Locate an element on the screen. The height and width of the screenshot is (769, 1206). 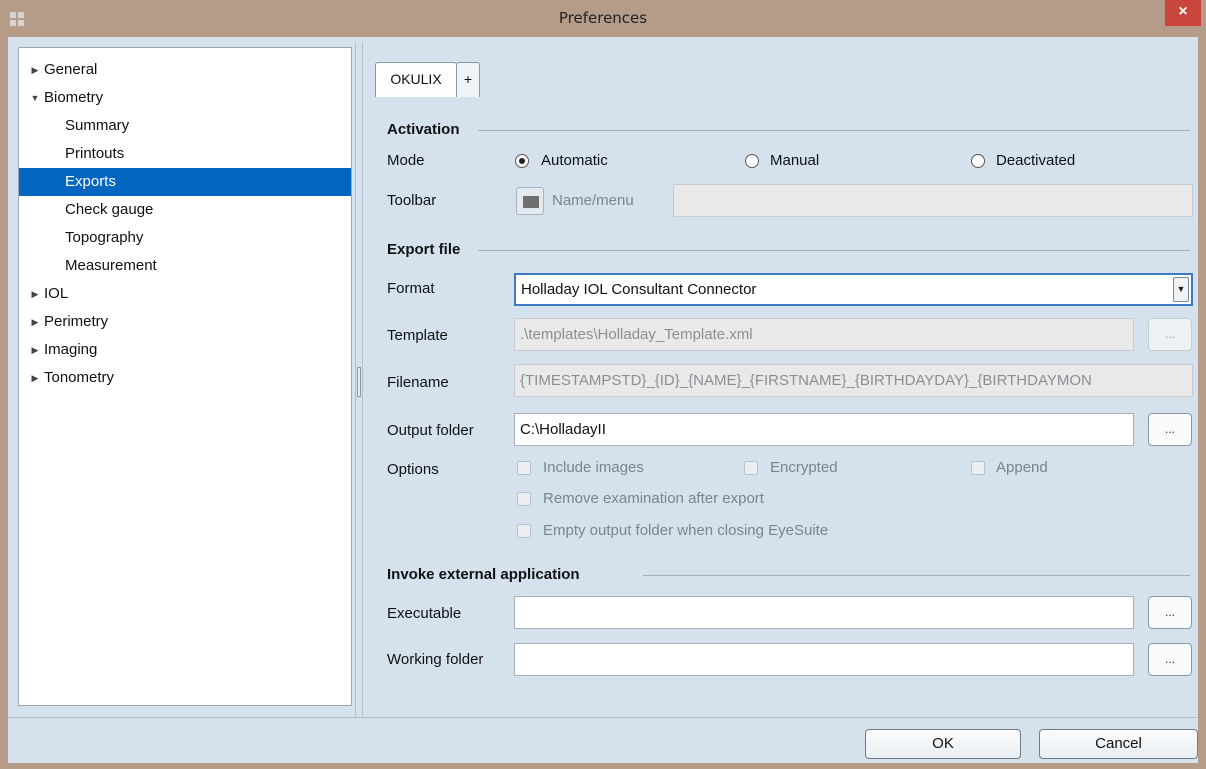
splitter-grip-icon is located at coordinates (359, 382).